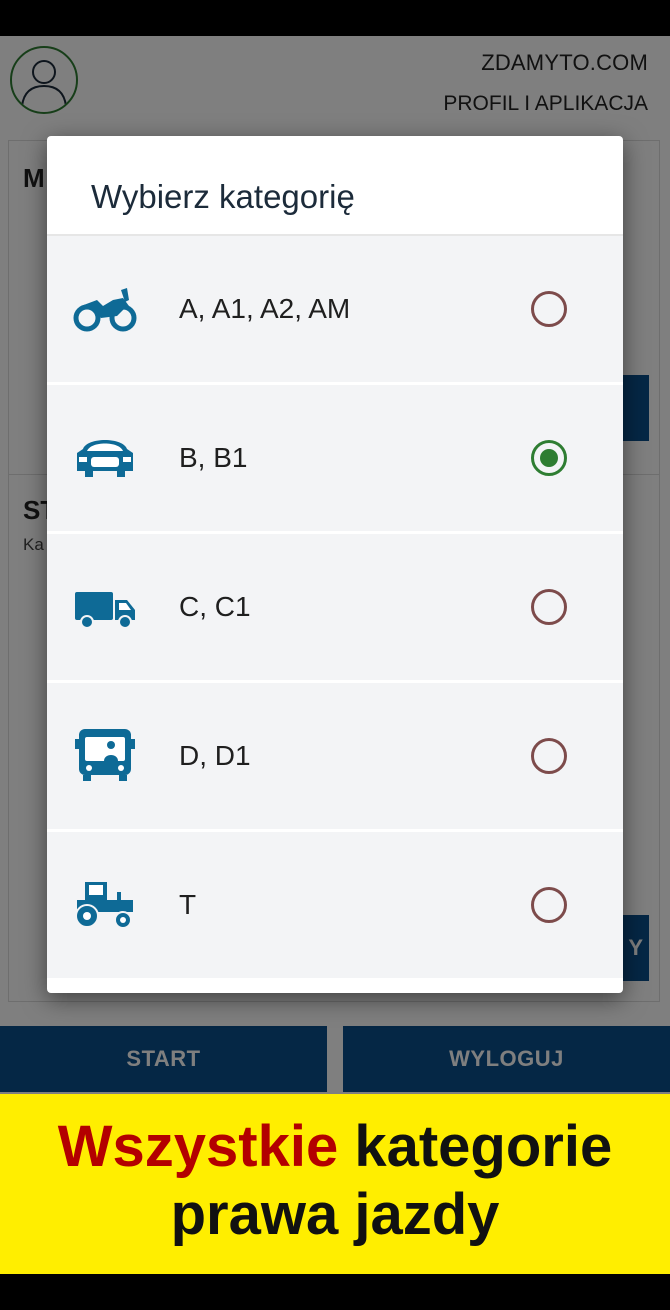 This screenshot has width=670, height=1310. I want to click on banner-subline: prawa jazdy, so click(335, 1214).